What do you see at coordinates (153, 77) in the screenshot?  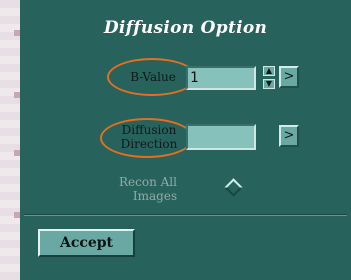 I see `bvalue-label: B-Value` at bounding box center [153, 77].